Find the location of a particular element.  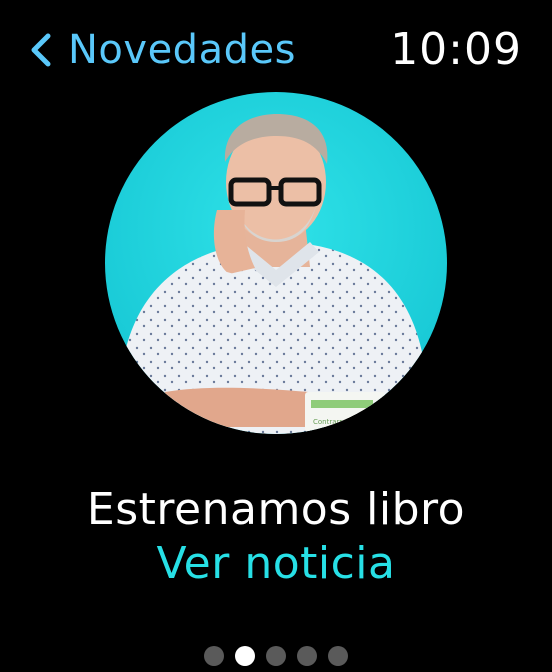

page-indicator is located at coordinates (276, 656).